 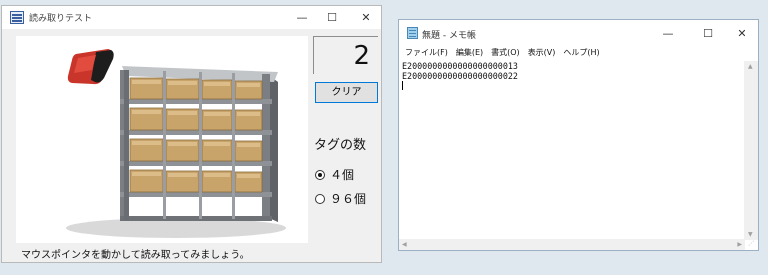 What do you see at coordinates (581, 53) in the screenshot?
I see `menu-help: ヘルプ(H)` at bounding box center [581, 53].